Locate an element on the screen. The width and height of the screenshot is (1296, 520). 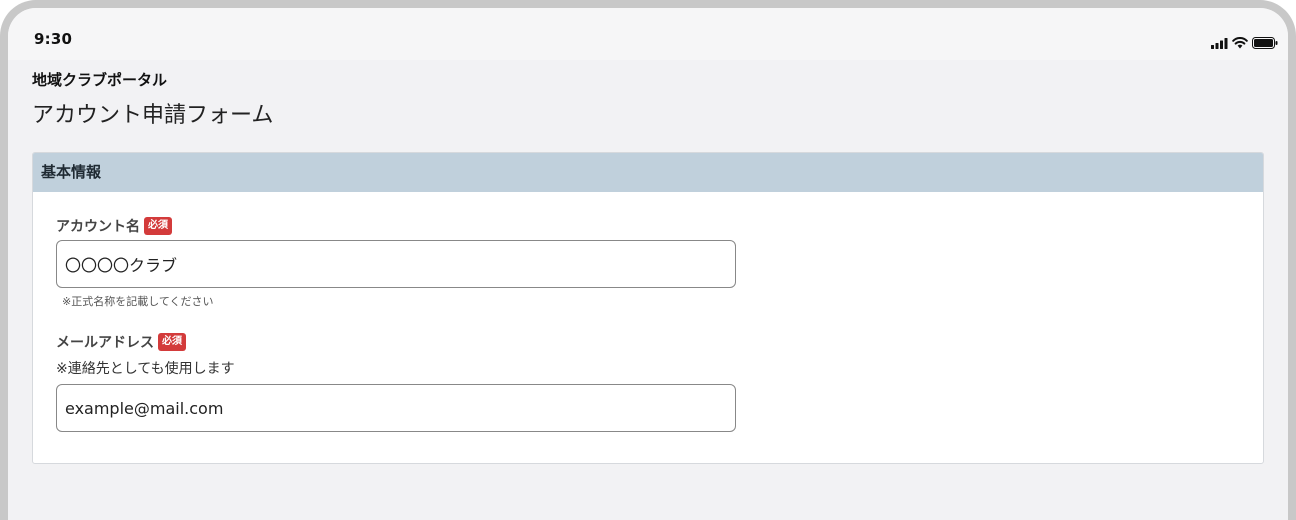
email-label-row: メールアドレス 必須 is located at coordinates (121, 342).